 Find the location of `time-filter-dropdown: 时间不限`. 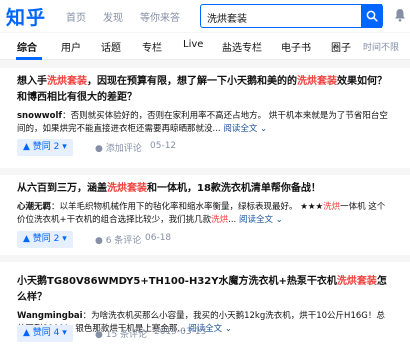

time-filter-dropdown: 时间不限 is located at coordinates (381, 46).